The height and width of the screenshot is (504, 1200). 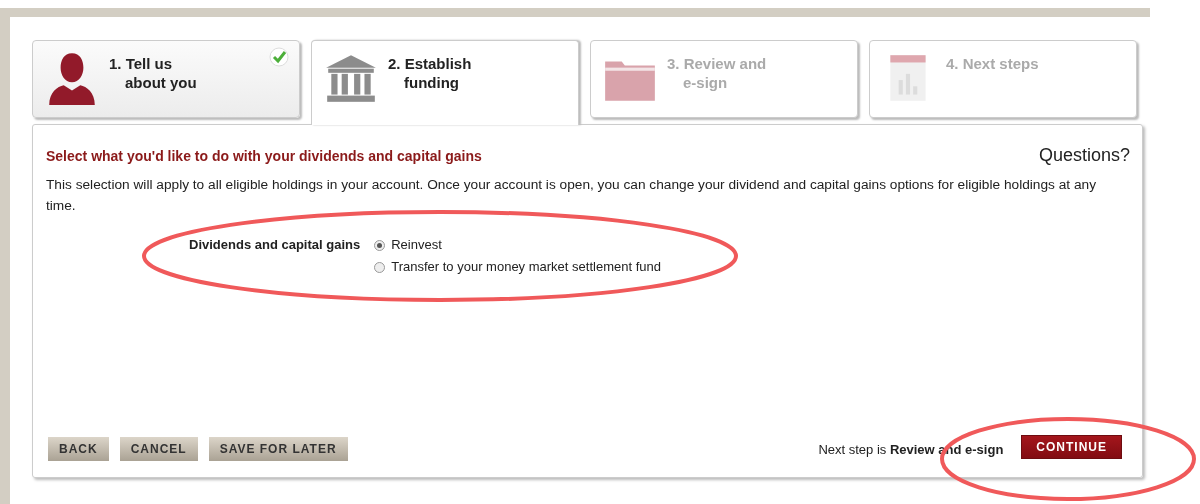 I want to click on step-tab: 2. Establish funding, so click(x=445, y=82).